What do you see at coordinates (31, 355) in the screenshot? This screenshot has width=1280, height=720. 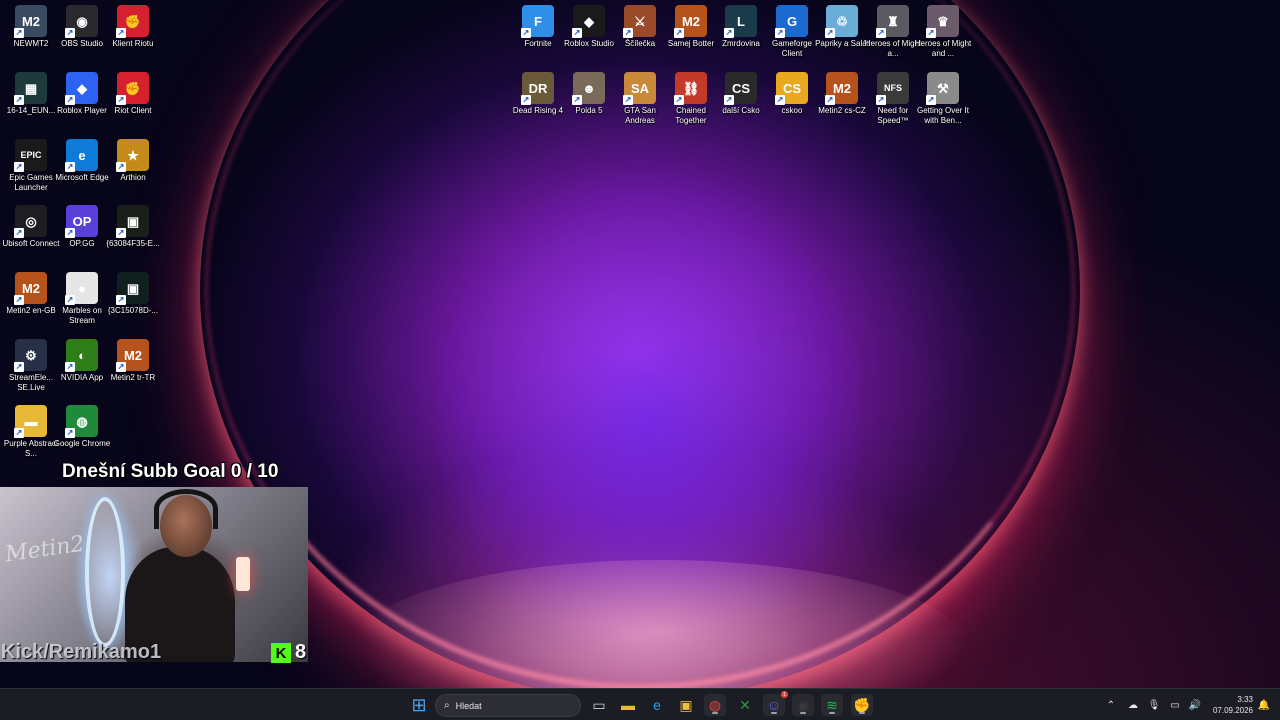 I see `icon-glyph: ⚙` at bounding box center [31, 355].